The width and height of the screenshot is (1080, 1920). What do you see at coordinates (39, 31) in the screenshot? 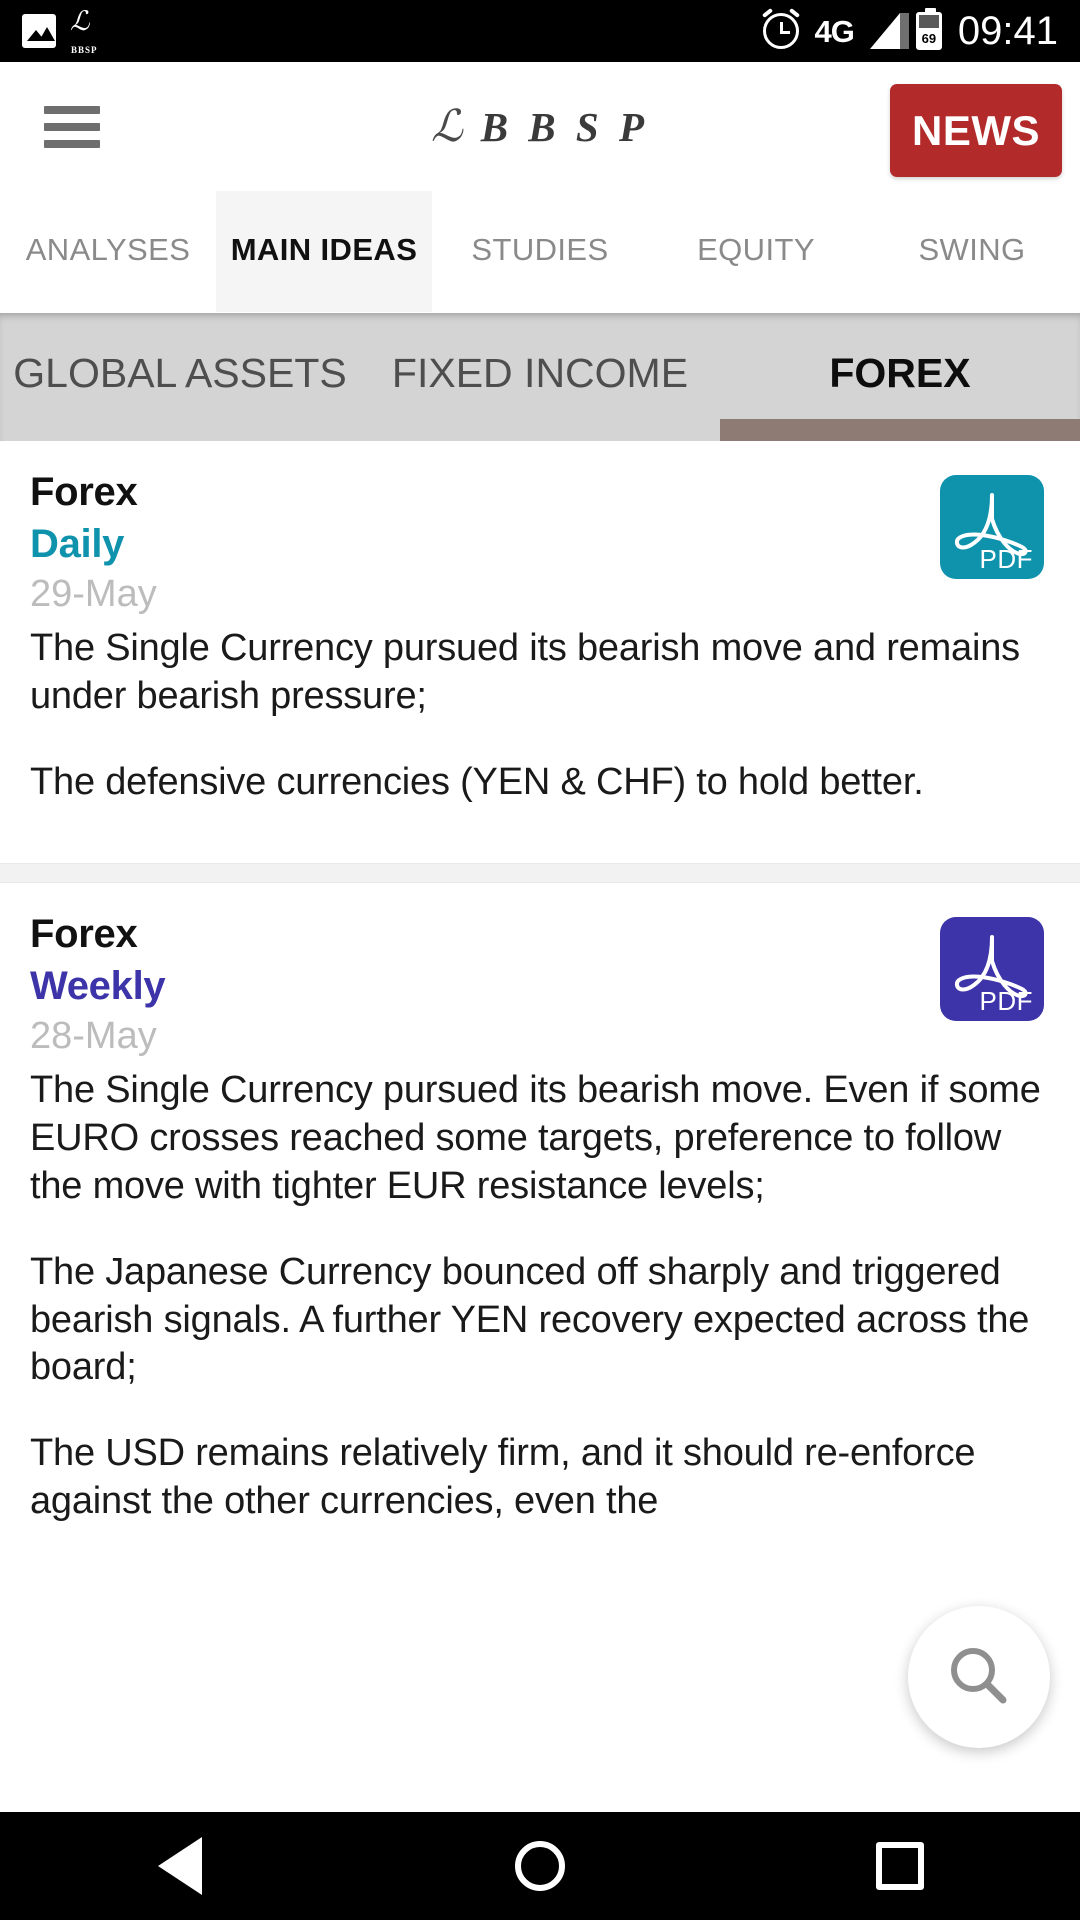
I see `photo-icon` at bounding box center [39, 31].